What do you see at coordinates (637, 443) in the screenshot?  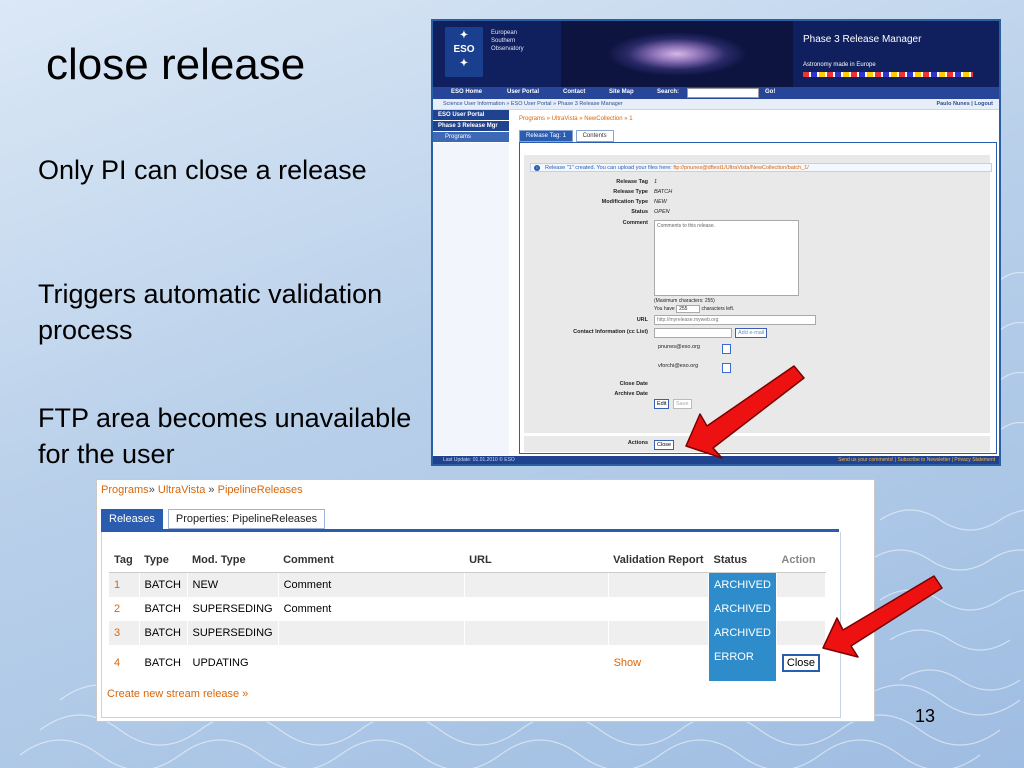 I see `actions-label: Actions` at bounding box center [637, 443].